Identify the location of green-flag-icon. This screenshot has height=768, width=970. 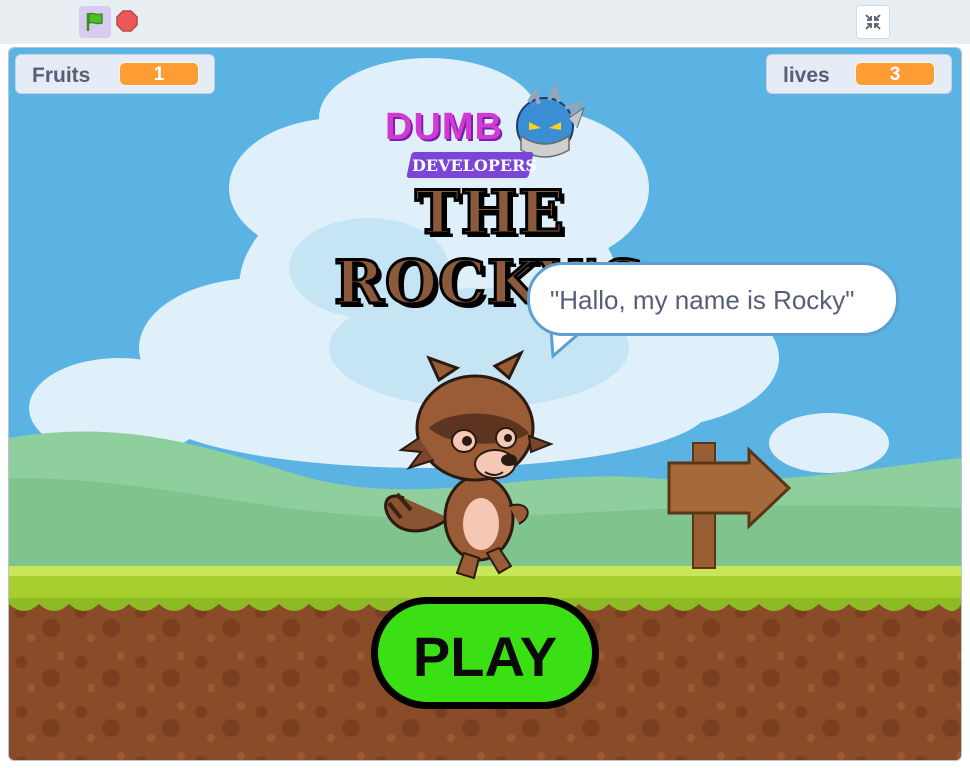
(94, 21).